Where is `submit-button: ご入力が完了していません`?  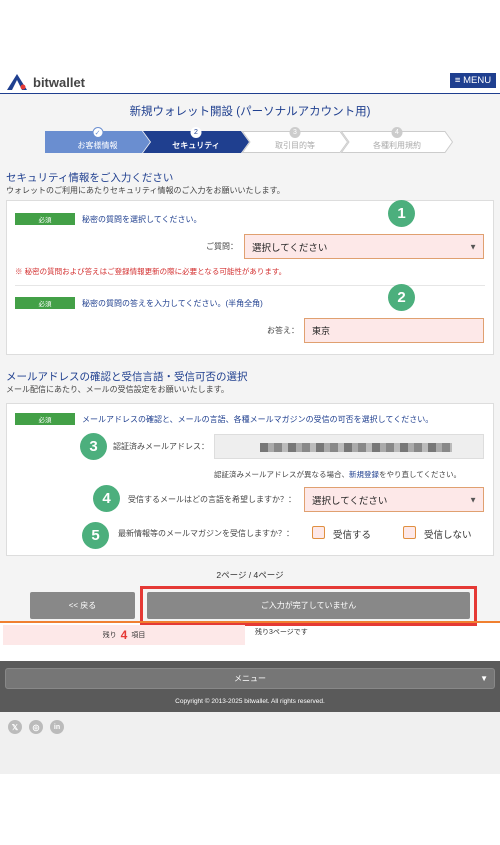 submit-button: ご入力が完了していません is located at coordinates (308, 605).